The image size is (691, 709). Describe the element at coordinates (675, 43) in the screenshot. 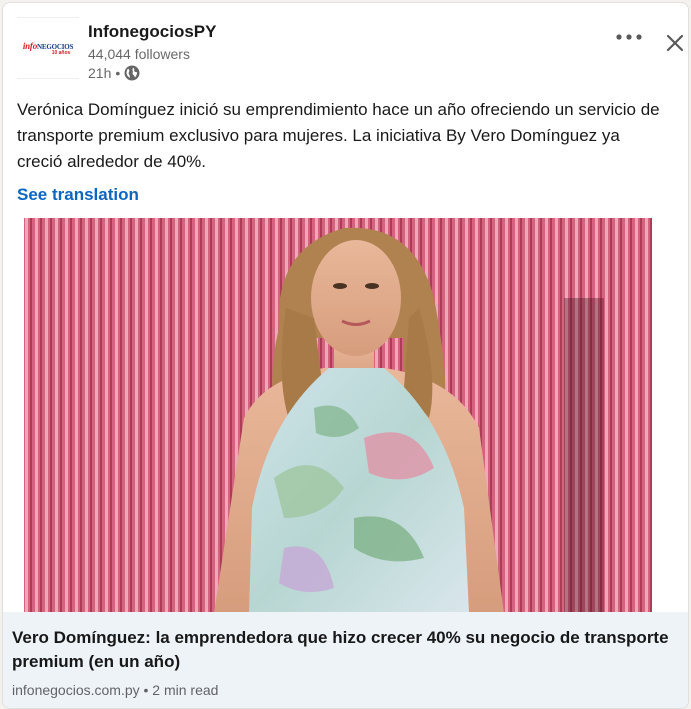

I see `close-icon` at that location.